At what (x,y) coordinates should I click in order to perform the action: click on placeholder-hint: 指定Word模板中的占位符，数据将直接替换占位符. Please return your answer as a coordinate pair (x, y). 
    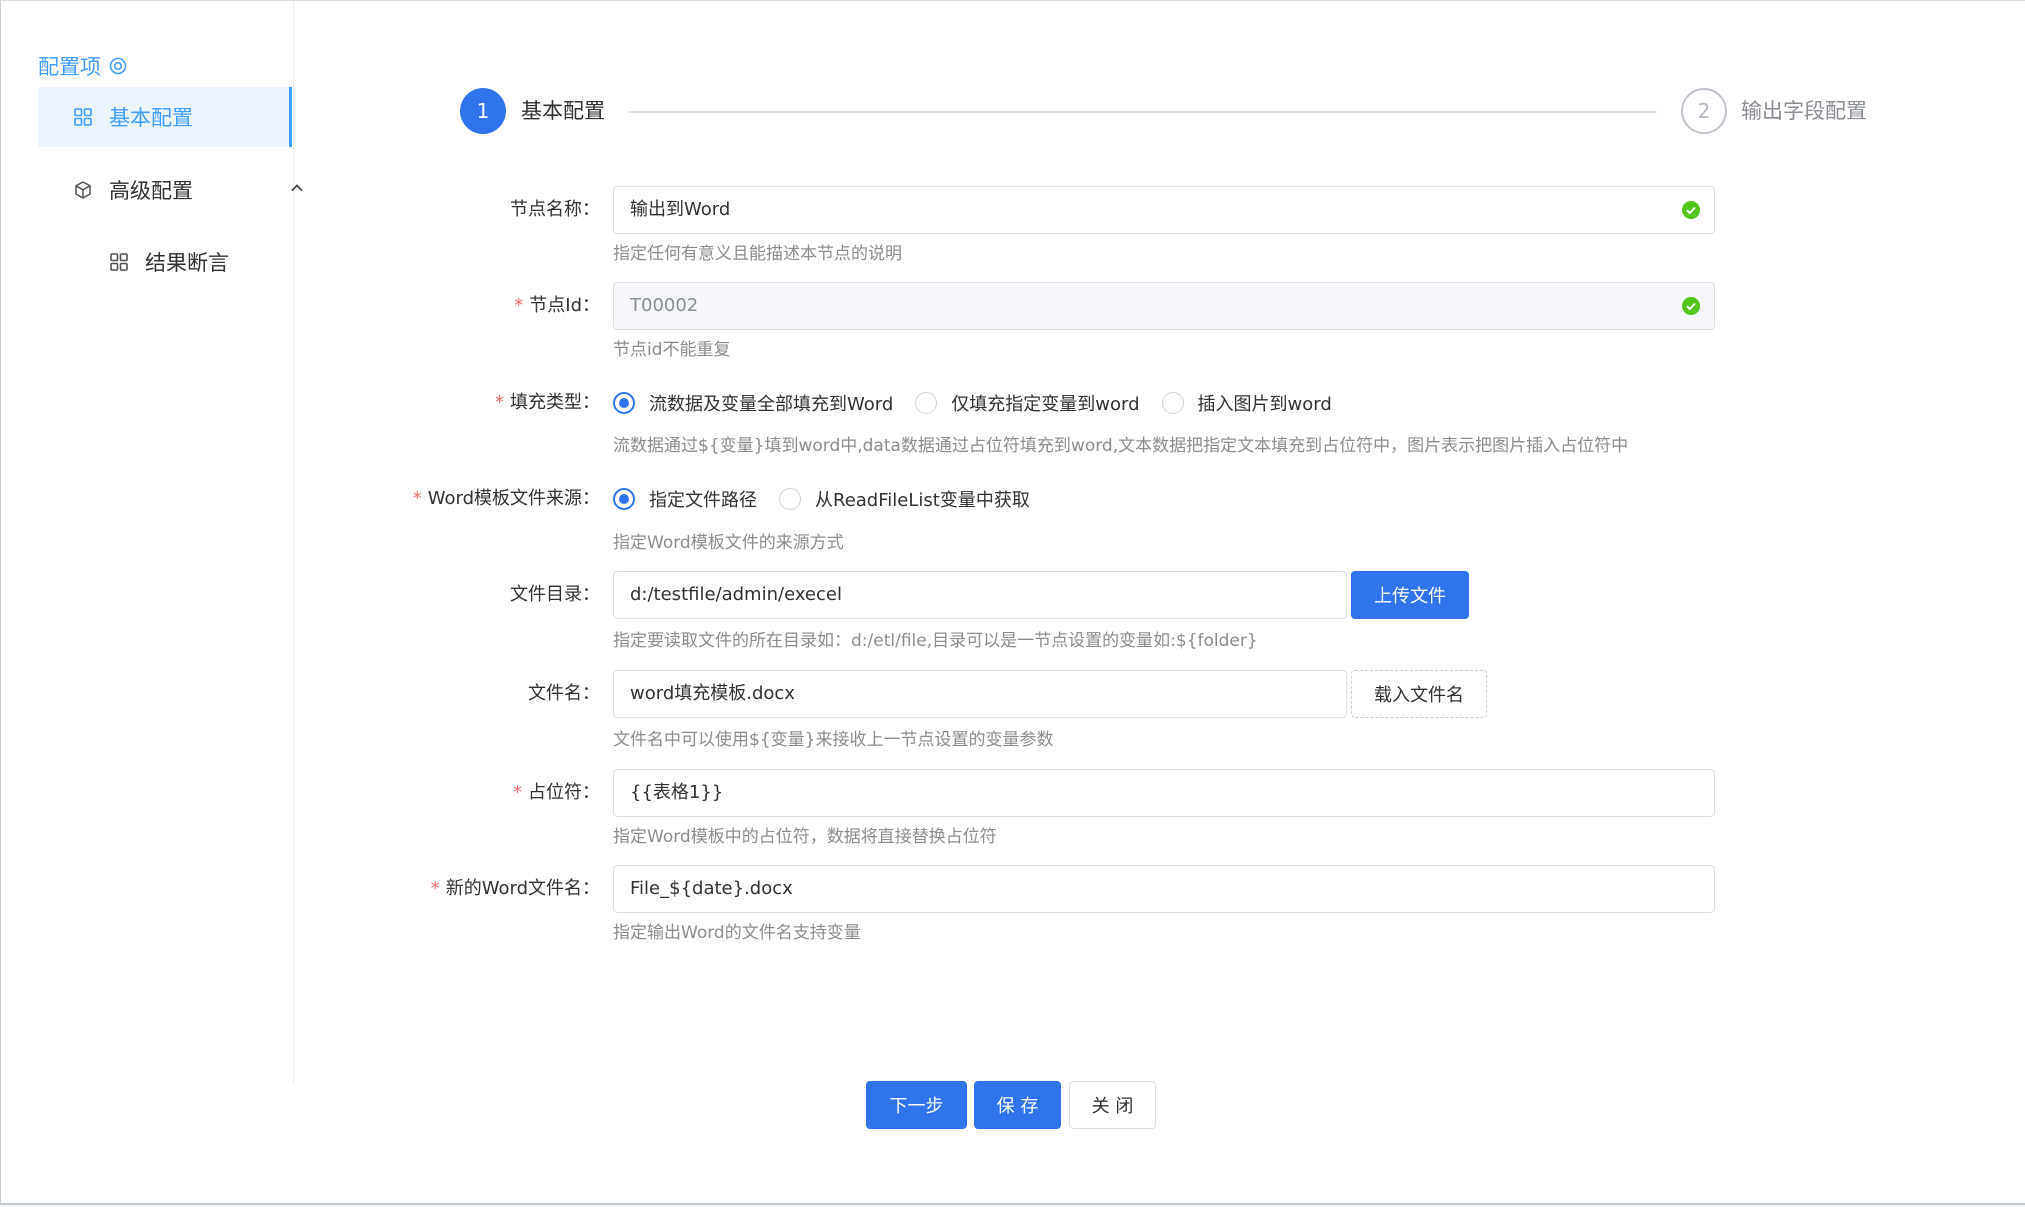
    Looking at the image, I should click on (805, 837).